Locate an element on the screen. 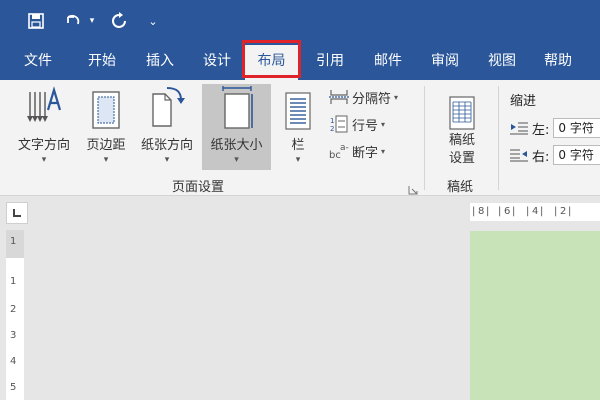 The width and height of the screenshot is (600, 400). size-button: 纸张大小 ▾ is located at coordinates (236, 127).